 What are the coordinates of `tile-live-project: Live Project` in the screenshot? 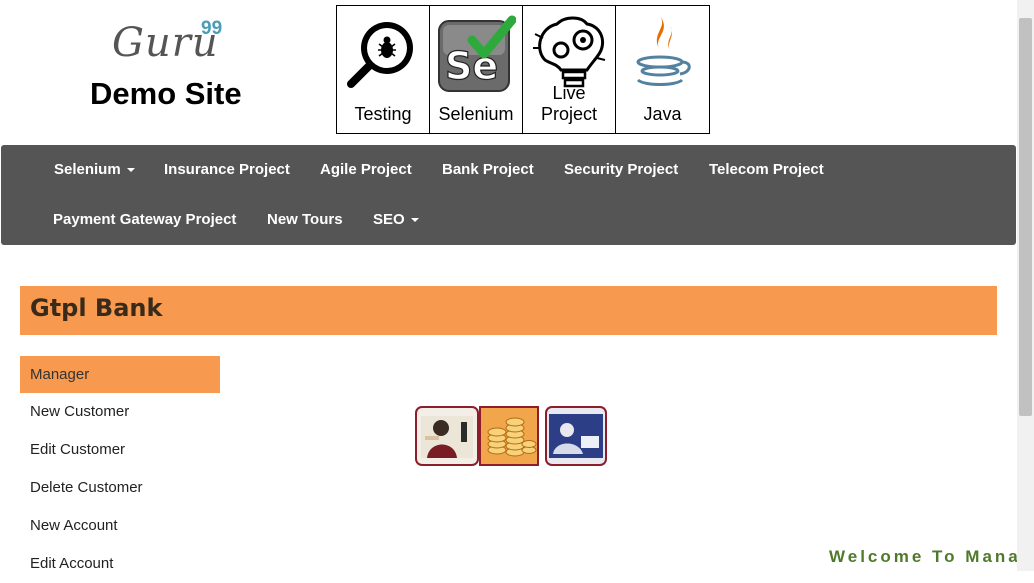 It's located at (569, 69).